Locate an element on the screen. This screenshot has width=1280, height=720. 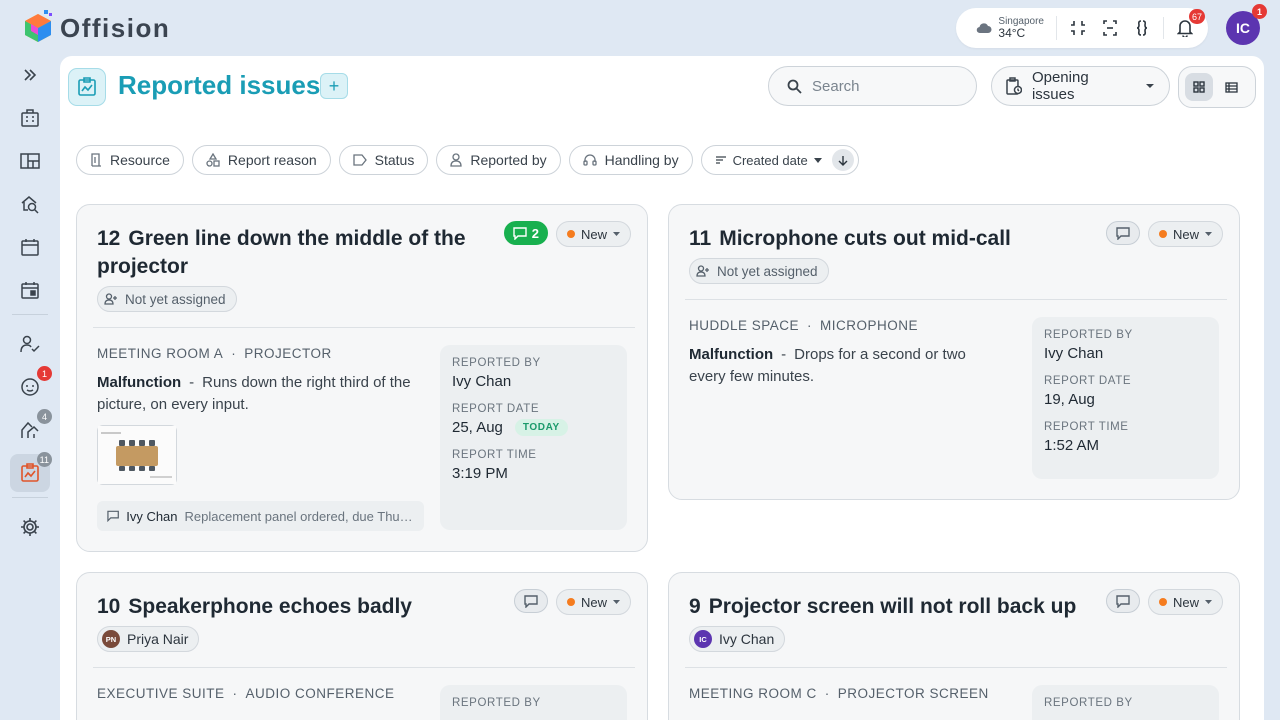
issue-number: 10 is located at coordinates (109, 606).